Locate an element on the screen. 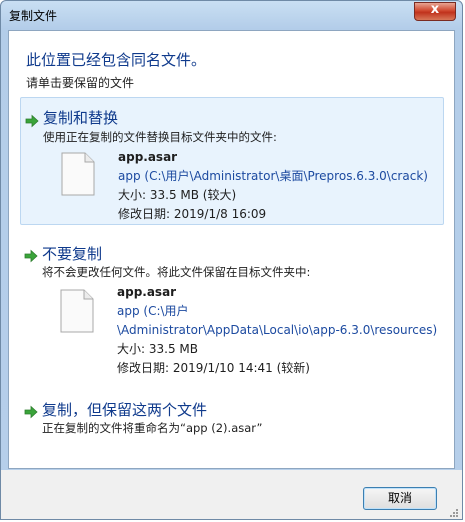  button-bar: 取消 is located at coordinates (231, 494).